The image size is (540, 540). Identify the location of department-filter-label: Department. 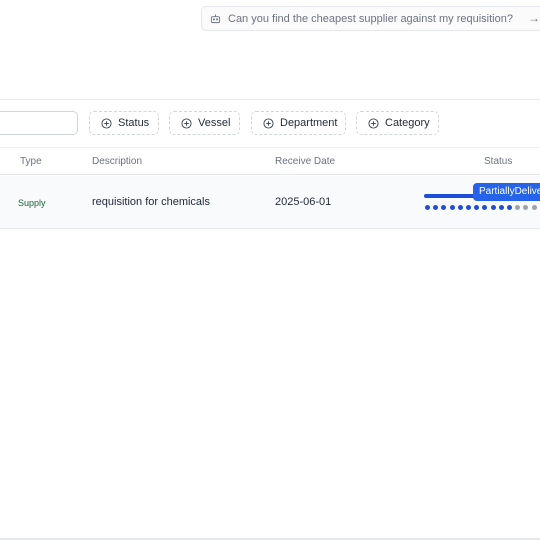
(309, 123).